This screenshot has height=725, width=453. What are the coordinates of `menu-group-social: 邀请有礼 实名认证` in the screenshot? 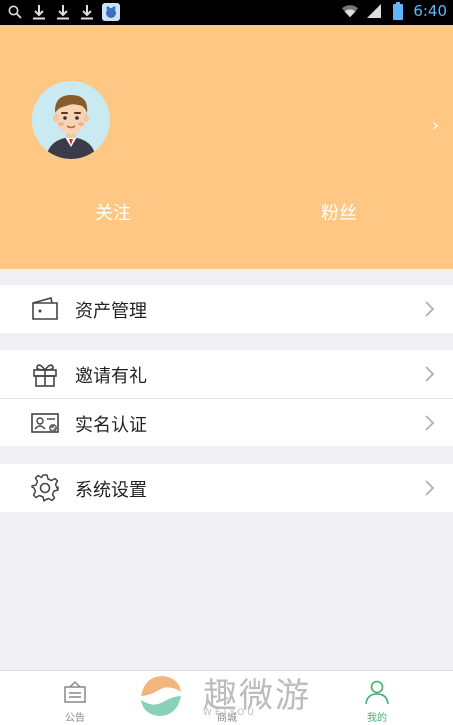 It's located at (226, 398).